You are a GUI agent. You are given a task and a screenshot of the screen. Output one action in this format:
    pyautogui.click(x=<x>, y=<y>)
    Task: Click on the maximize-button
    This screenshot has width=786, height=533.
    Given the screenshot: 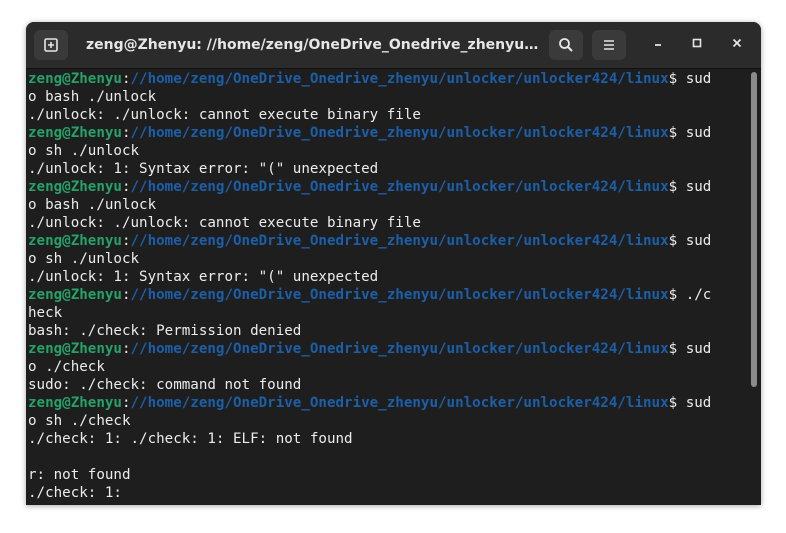 What is the action you would take?
    pyautogui.click(x=697, y=45)
    